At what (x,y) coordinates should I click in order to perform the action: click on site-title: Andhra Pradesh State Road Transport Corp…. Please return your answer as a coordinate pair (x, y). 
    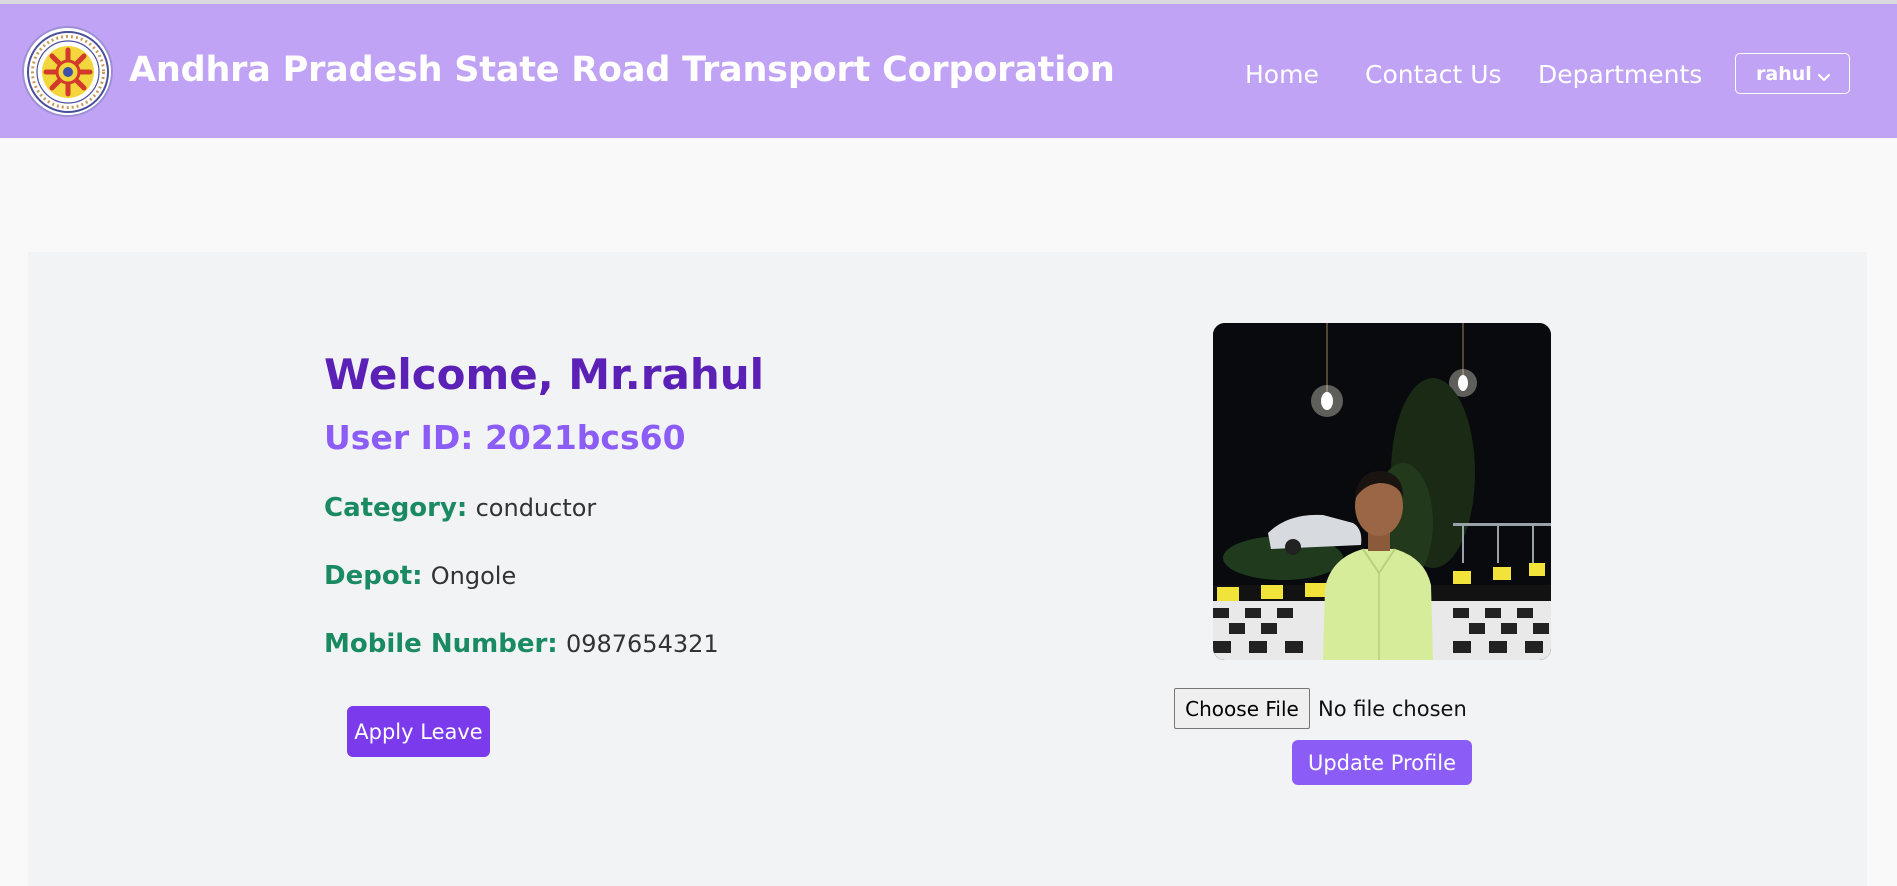
    Looking at the image, I should click on (622, 70).